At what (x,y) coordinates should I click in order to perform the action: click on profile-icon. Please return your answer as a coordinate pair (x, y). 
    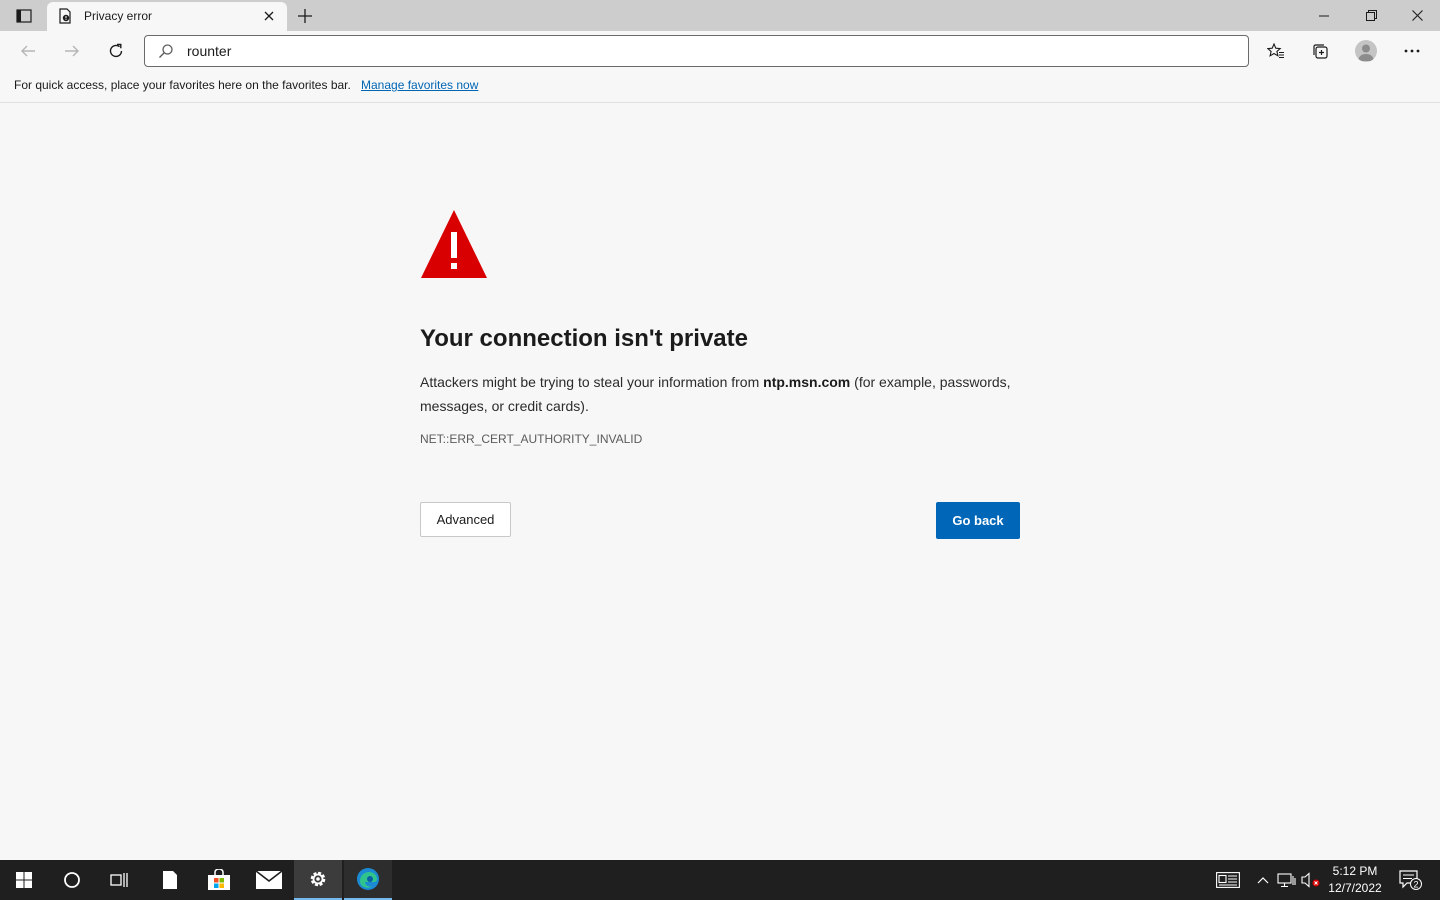
    Looking at the image, I should click on (1366, 51).